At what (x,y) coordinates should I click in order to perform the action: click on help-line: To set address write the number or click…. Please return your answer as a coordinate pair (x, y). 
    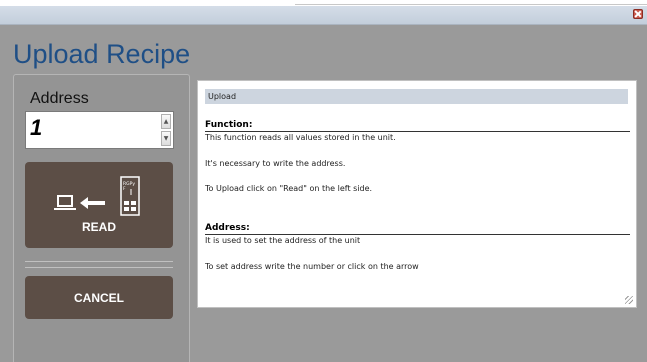
    Looking at the image, I should click on (312, 266).